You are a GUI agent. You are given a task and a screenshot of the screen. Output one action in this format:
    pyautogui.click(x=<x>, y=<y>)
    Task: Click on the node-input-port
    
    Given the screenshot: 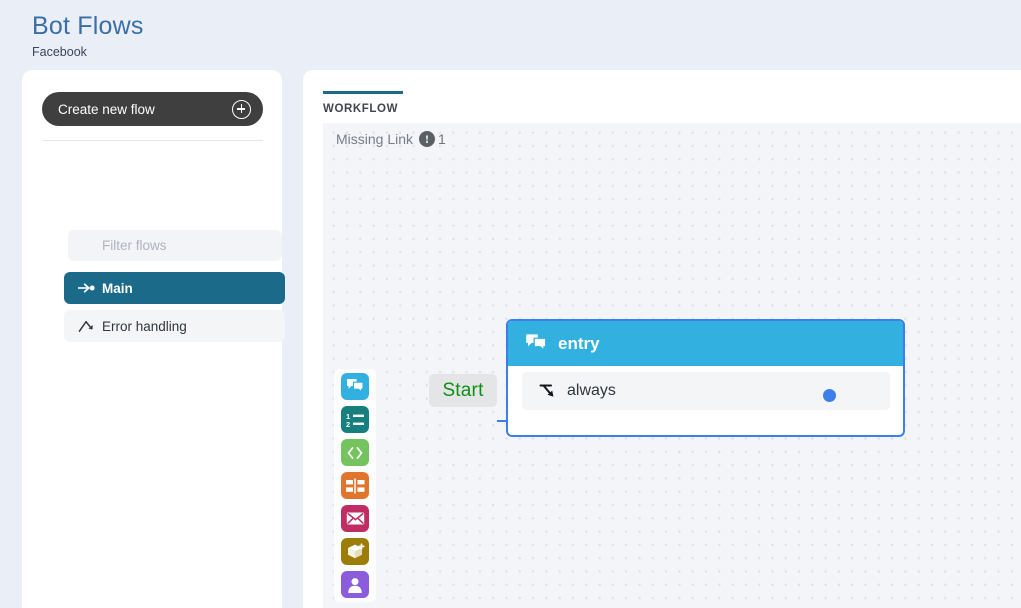 What is the action you would take?
    pyautogui.click(x=829, y=395)
    